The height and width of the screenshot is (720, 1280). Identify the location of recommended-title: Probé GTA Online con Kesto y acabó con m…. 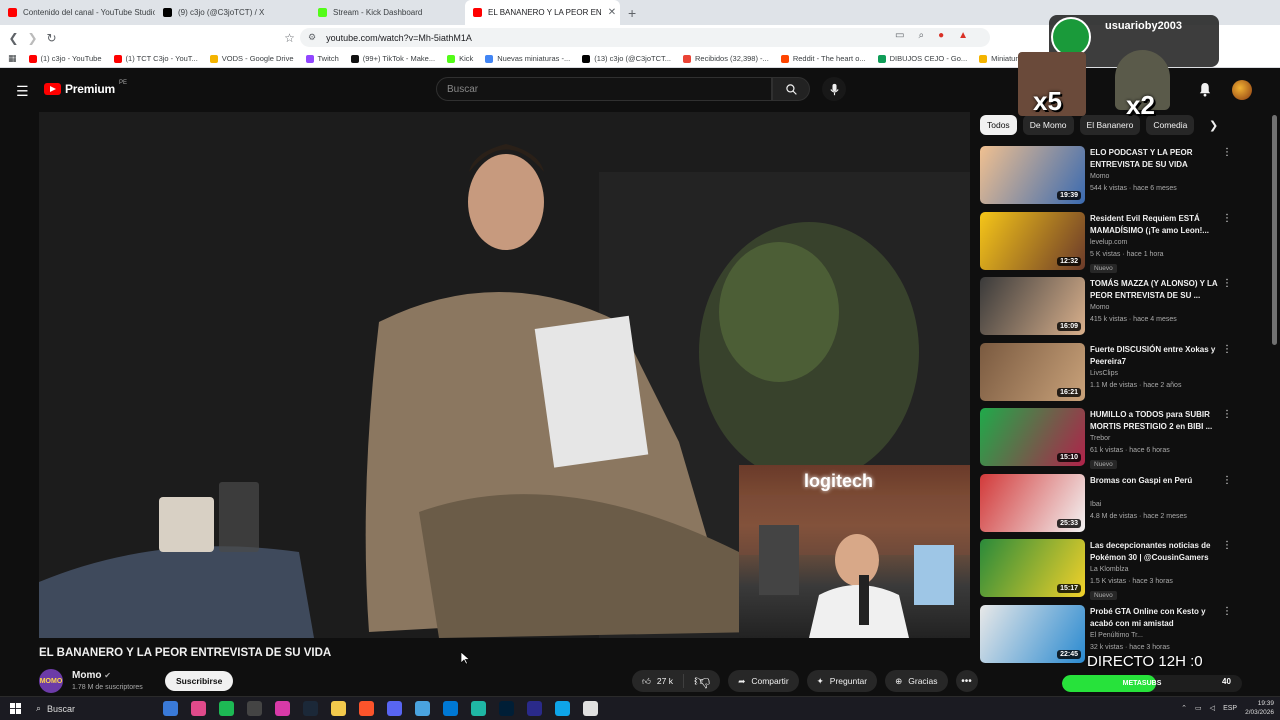
(1155, 618).